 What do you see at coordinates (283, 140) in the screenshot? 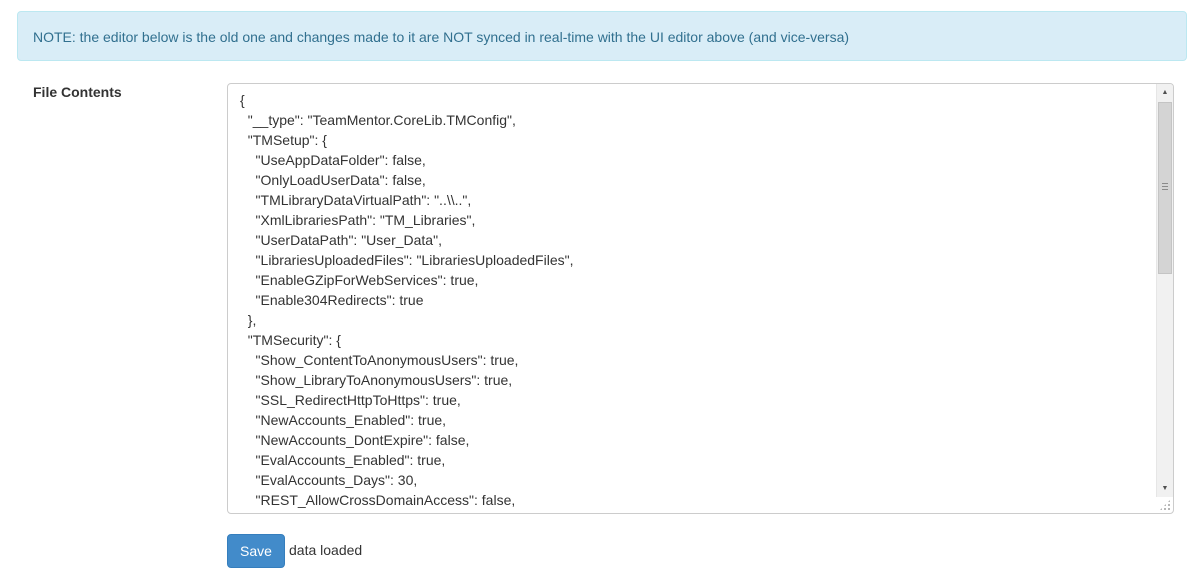
I see `code-line: "TMSetup": {` at bounding box center [283, 140].